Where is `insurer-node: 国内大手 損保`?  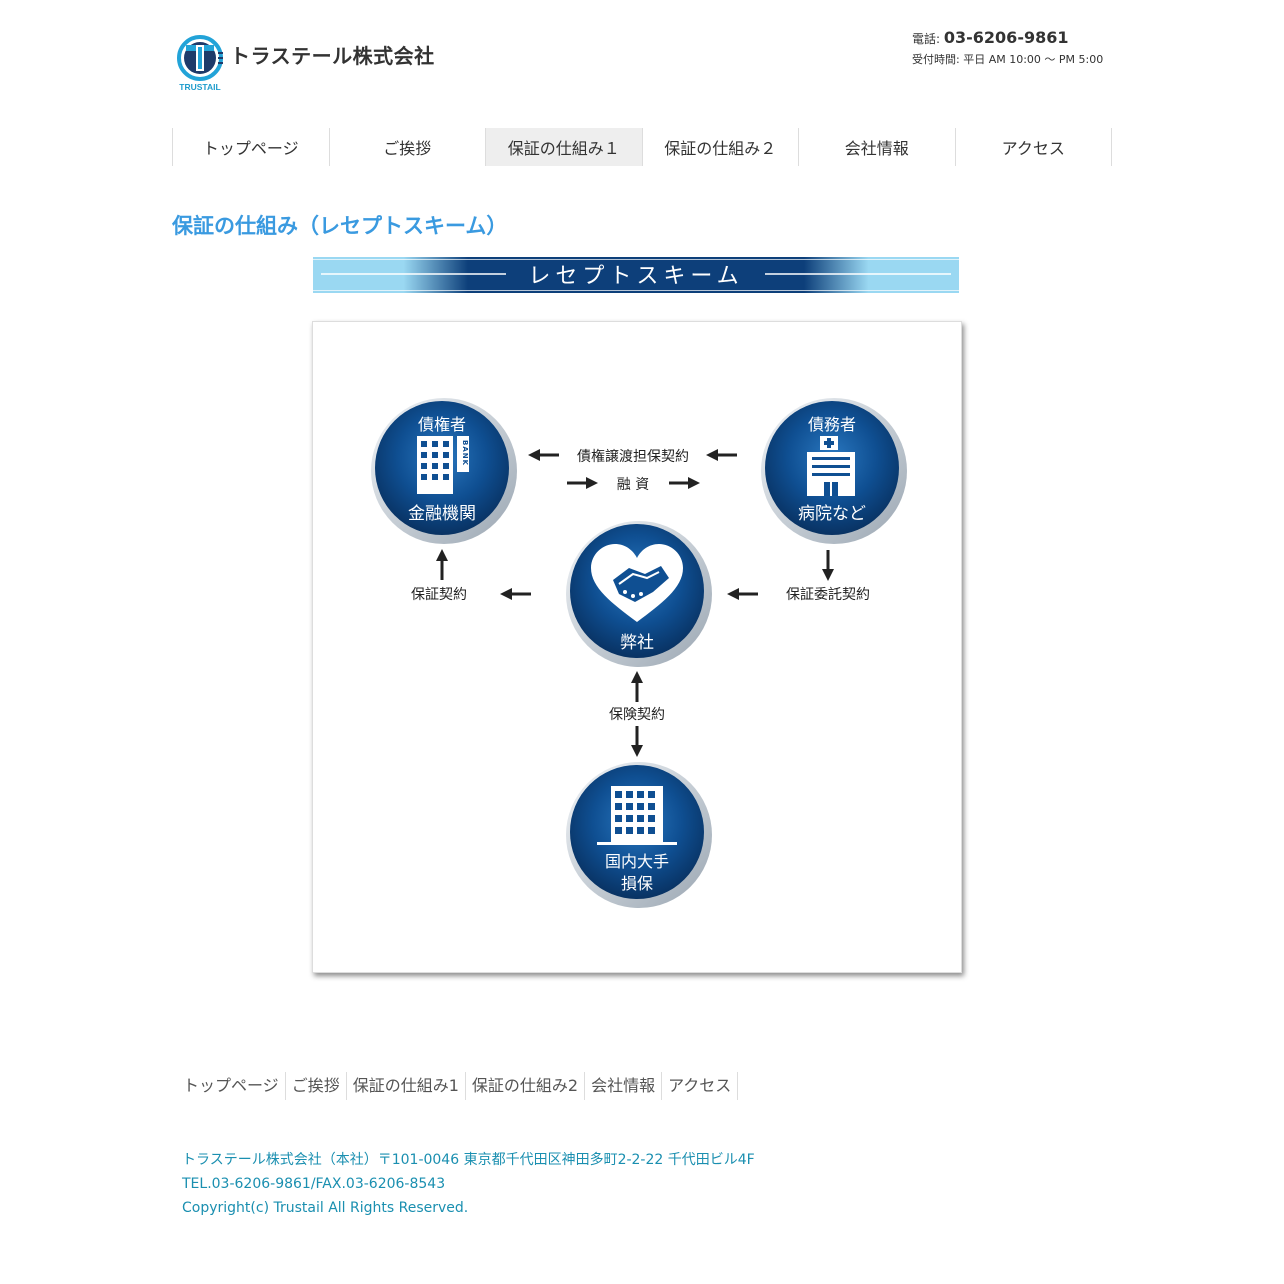
insurer-node: 国内大手 損保 is located at coordinates (639, 835).